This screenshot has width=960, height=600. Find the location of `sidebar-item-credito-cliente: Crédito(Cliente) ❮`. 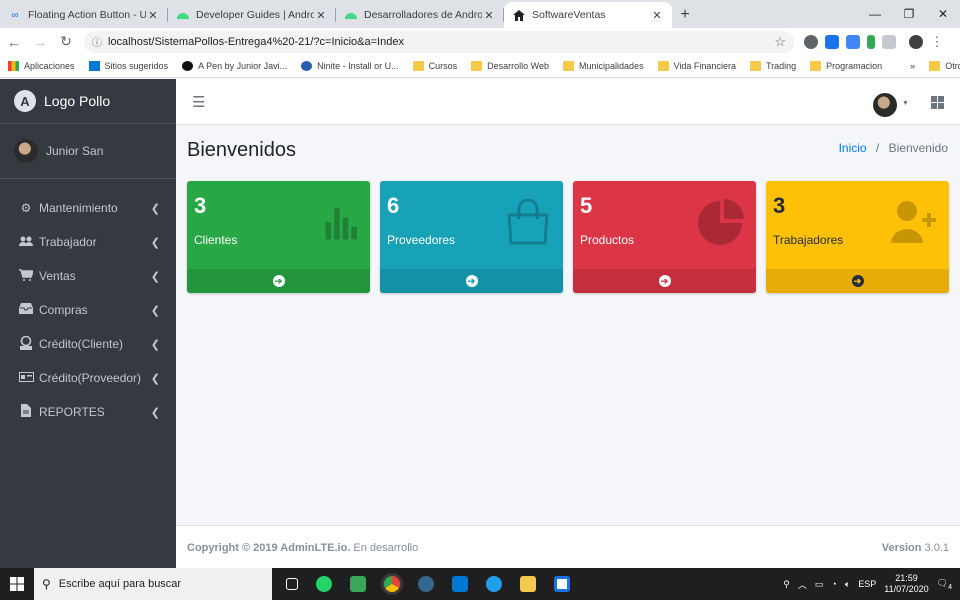

sidebar-item-credito-cliente: Crédito(Cliente) ❮ is located at coordinates (88, 344).